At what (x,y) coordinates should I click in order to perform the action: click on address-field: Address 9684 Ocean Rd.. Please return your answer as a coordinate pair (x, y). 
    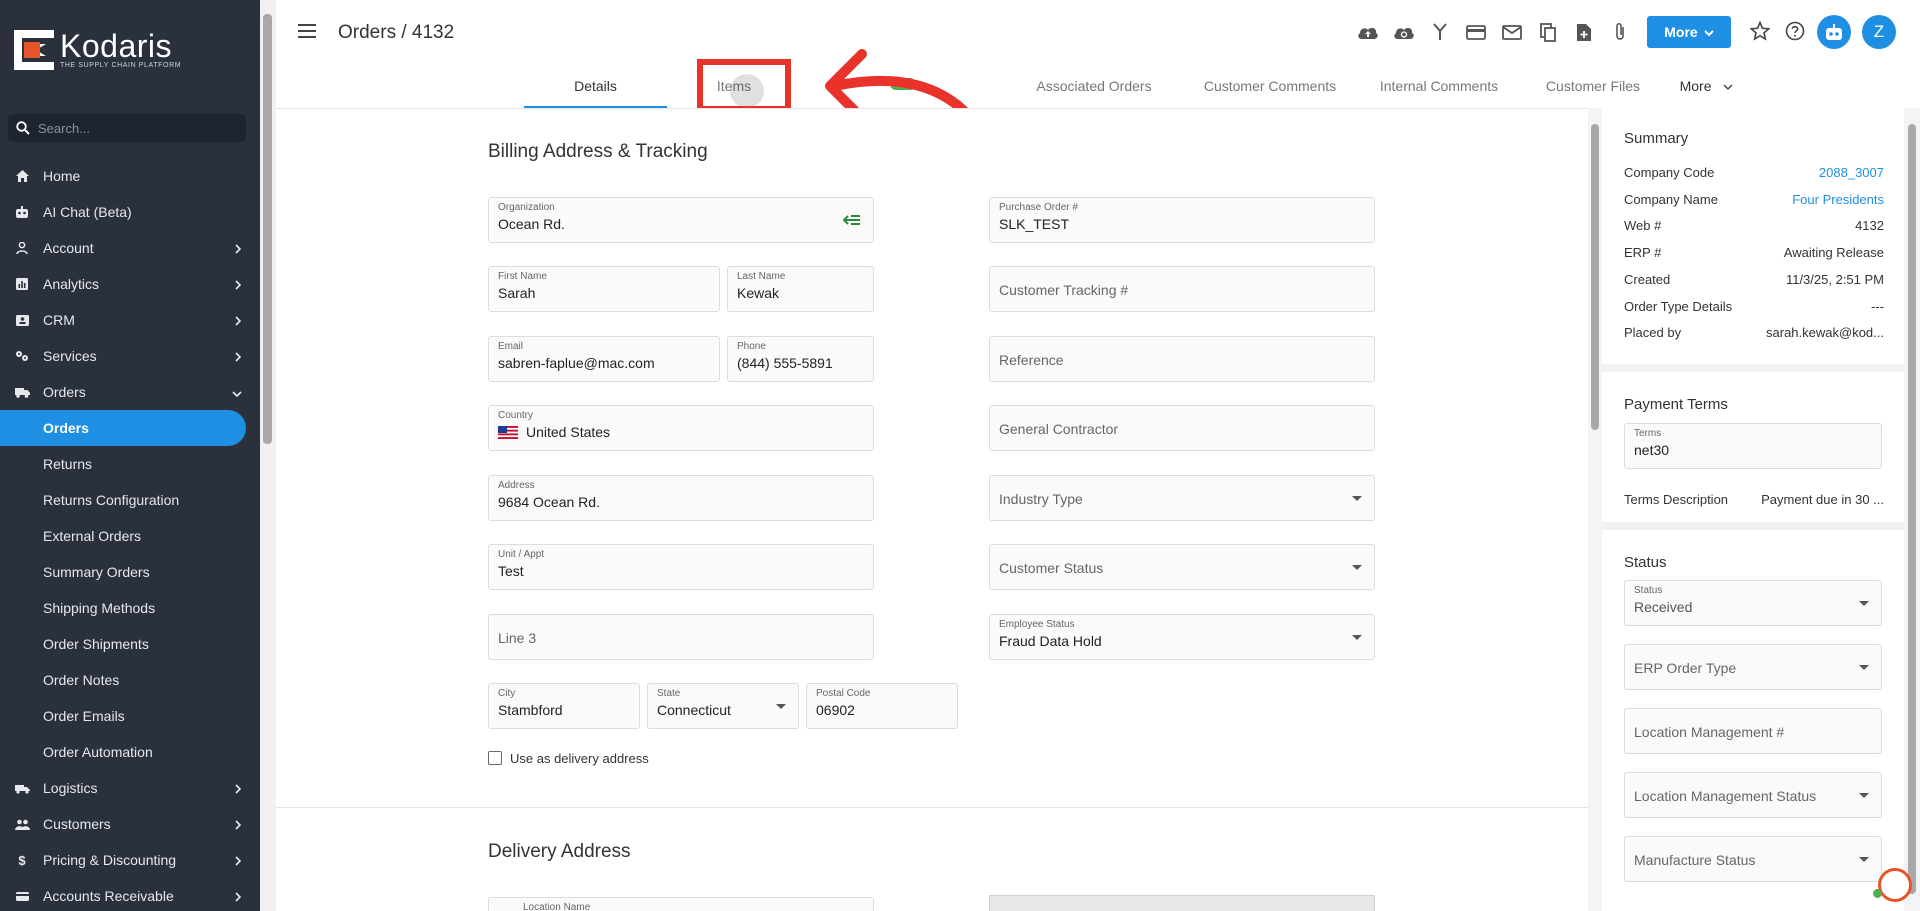
    Looking at the image, I should click on (681, 498).